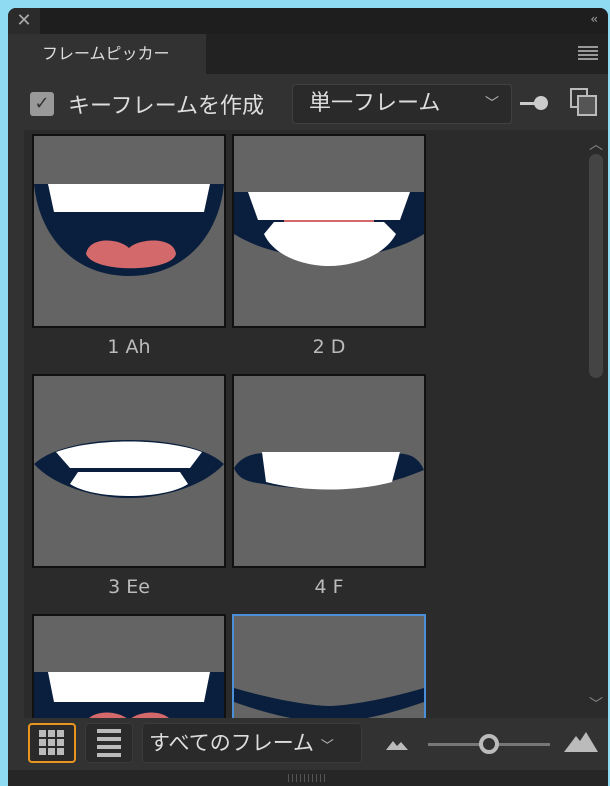  I want to click on frame-filter-select: すべてのフレーム ﹀, so click(252, 743).